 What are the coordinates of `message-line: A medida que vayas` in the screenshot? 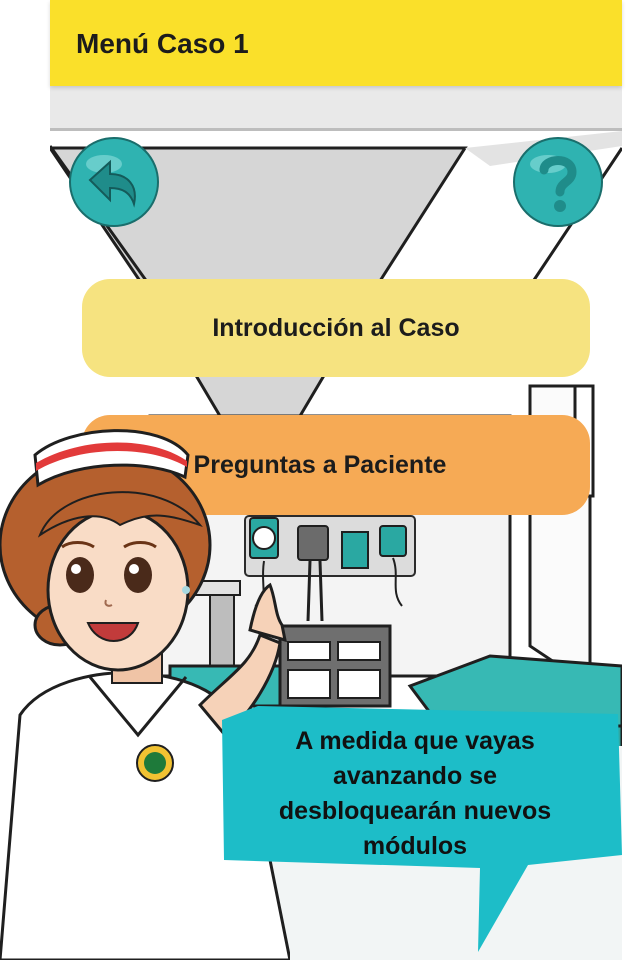 It's located at (415, 741).